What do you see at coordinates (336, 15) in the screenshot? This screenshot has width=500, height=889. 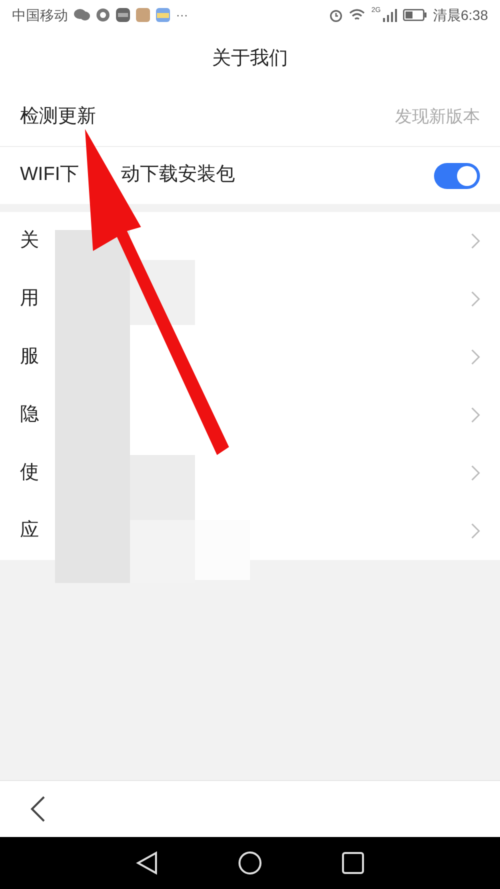 I see `alarm-icon` at bounding box center [336, 15].